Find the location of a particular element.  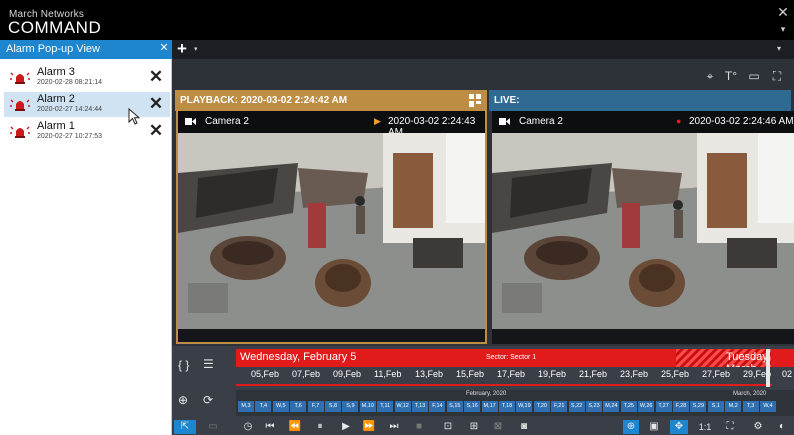

timeline-tick-label: 23,Feb is located at coordinates (634, 374).